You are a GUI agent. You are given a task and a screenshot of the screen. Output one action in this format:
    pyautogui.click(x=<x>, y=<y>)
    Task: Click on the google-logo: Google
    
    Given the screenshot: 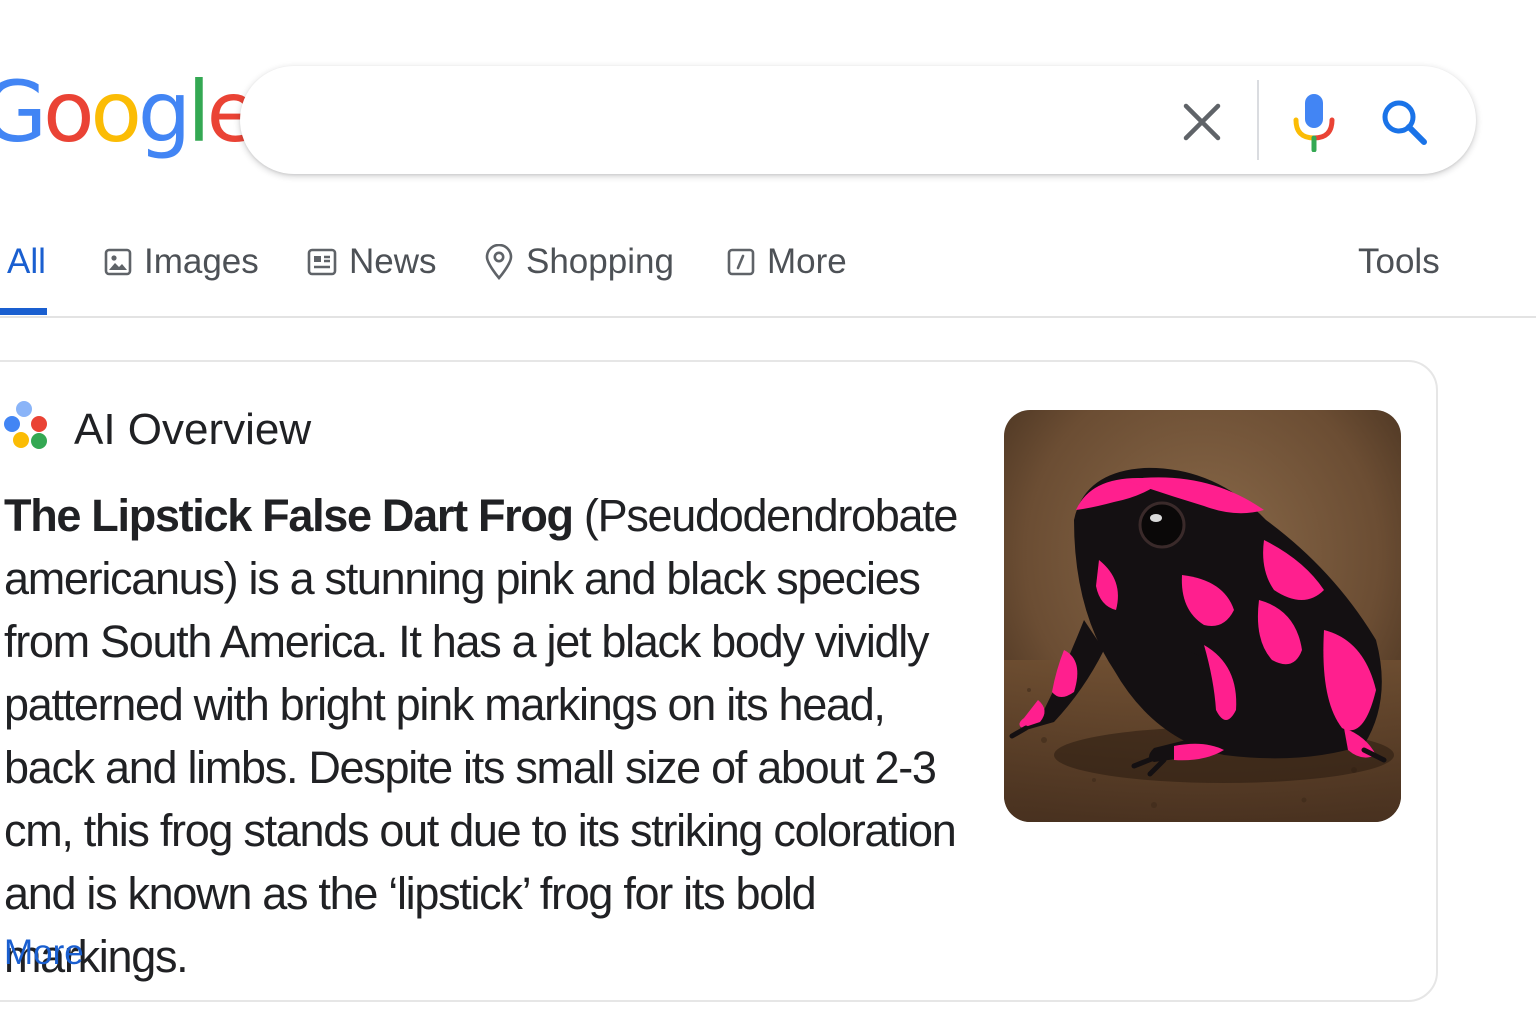 What is the action you would take?
    pyautogui.click(x=129, y=112)
    